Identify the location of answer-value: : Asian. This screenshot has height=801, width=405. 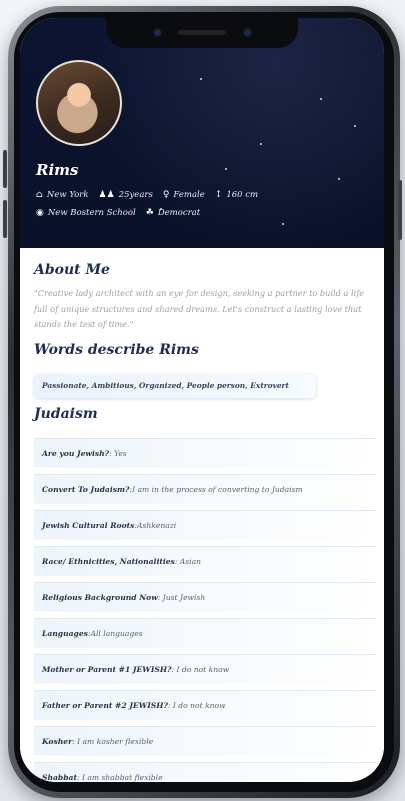
(188, 561).